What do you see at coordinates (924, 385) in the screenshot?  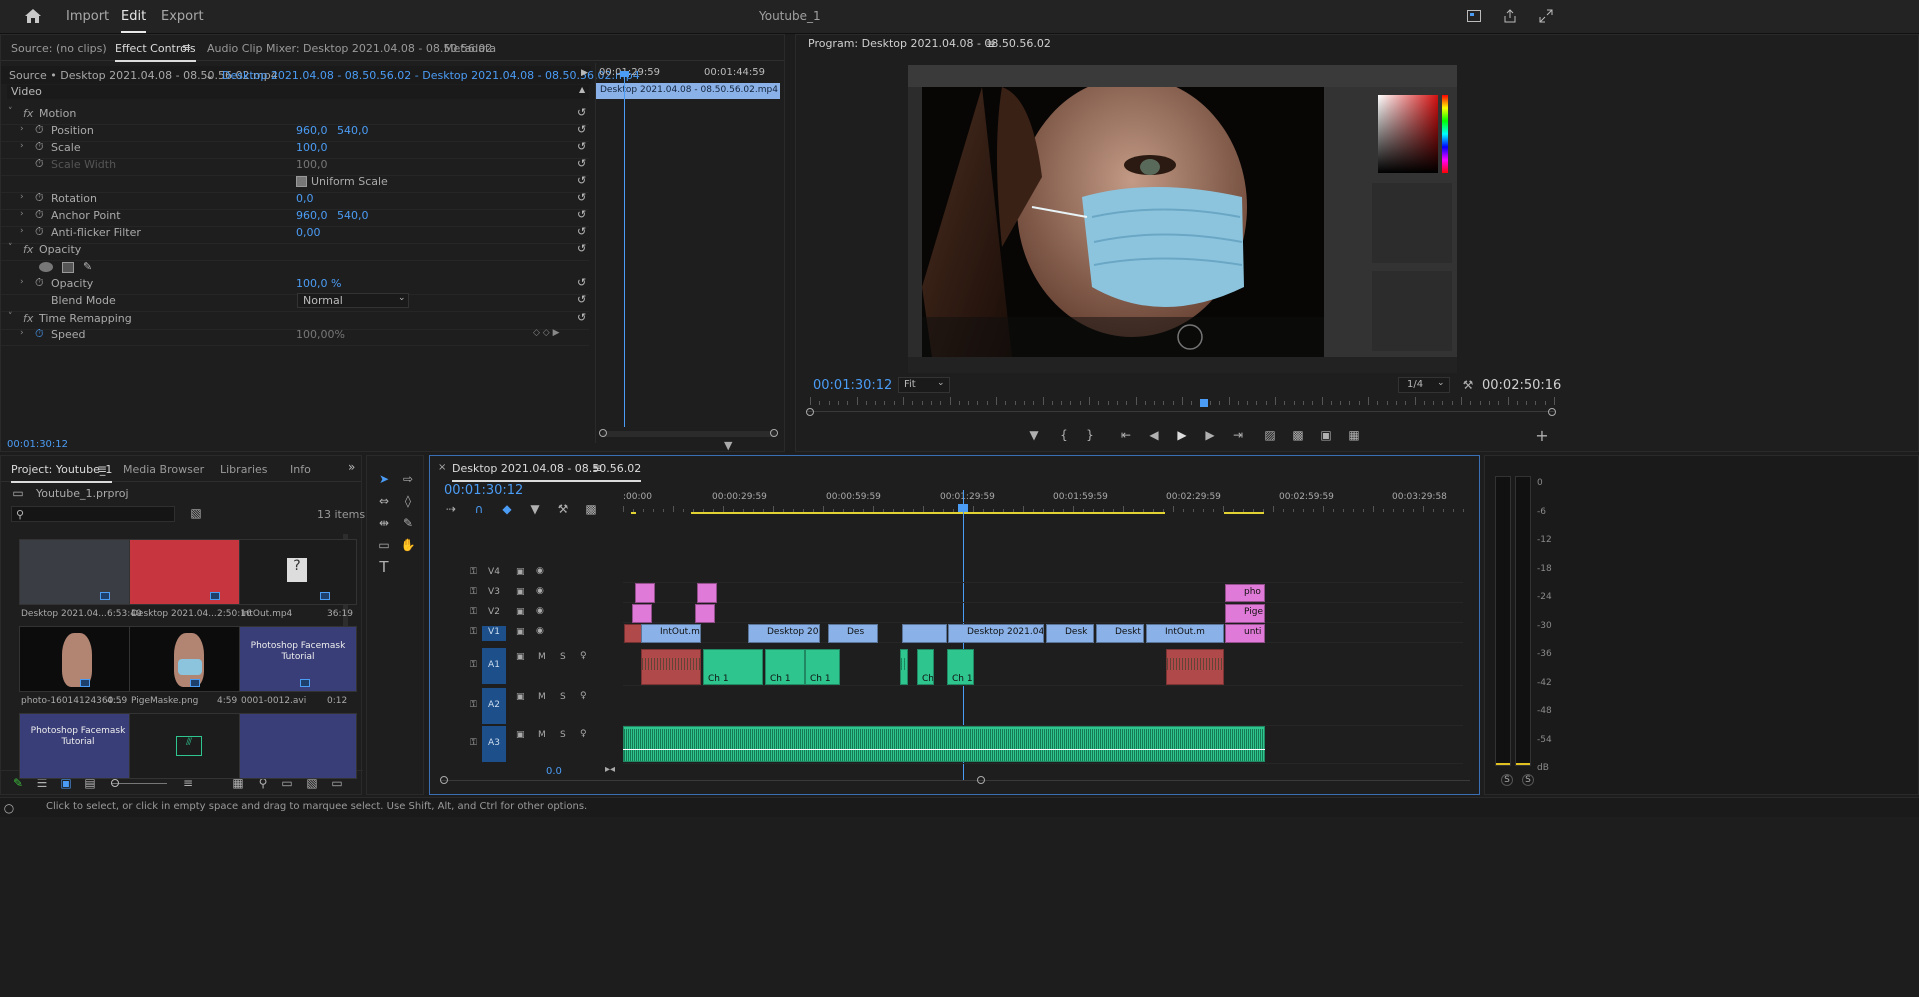 I see `zoom-select: Fit ⌄` at bounding box center [924, 385].